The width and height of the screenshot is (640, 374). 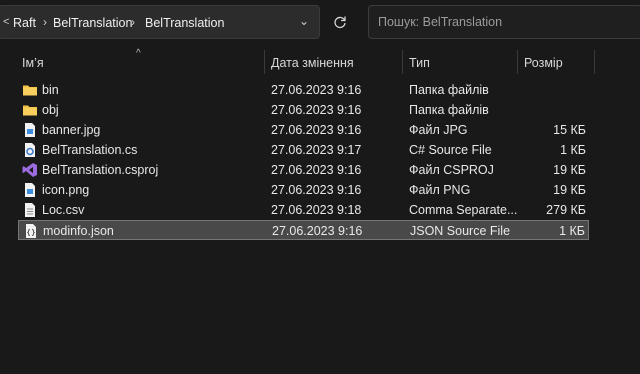 What do you see at coordinates (440, 190) in the screenshot?
I see `file-type: Файл PNG` at bounding box center [440, 190].